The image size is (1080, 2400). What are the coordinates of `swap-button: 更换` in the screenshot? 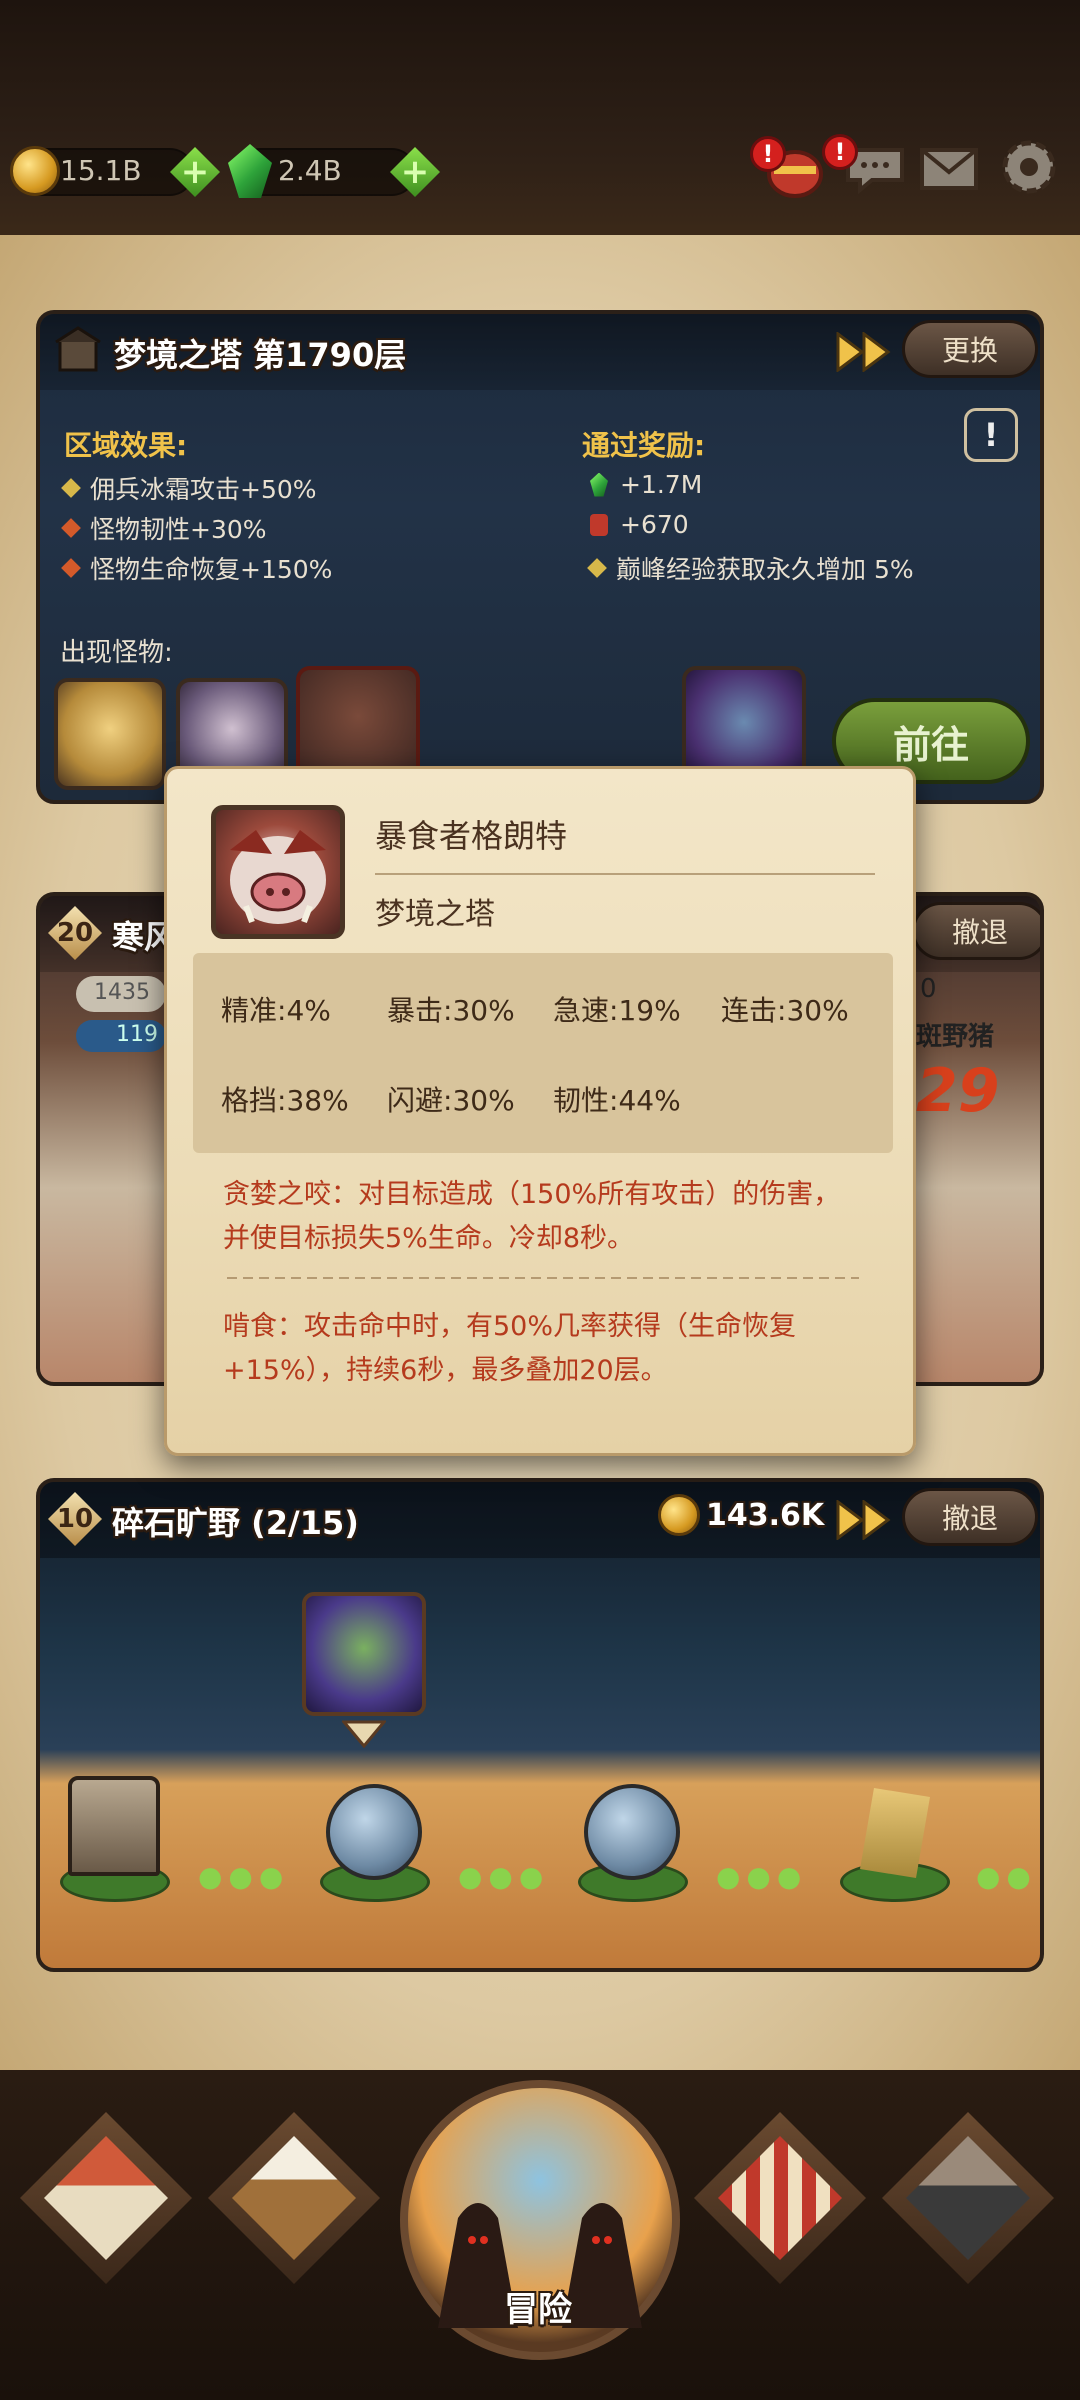 It's located at (970, 349).